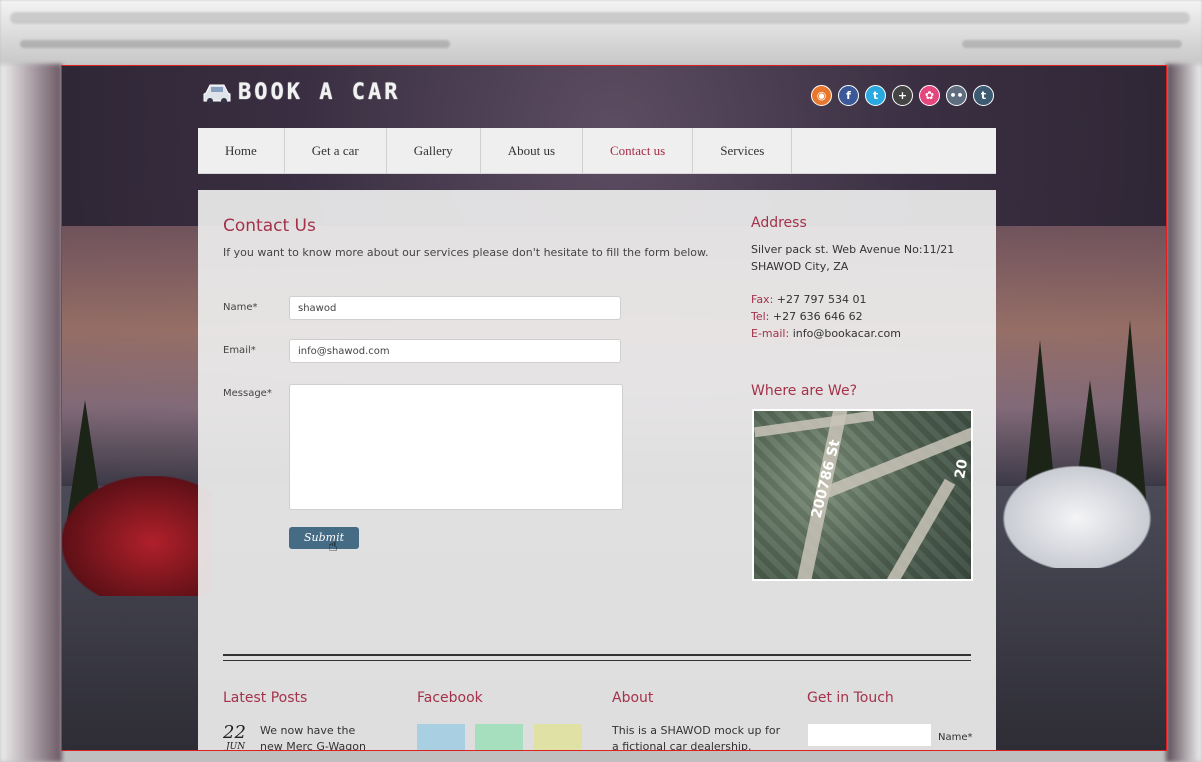 This screenshot has height=762, width=1202. I want to click on chrome-toolbar, so click(1072, 44).